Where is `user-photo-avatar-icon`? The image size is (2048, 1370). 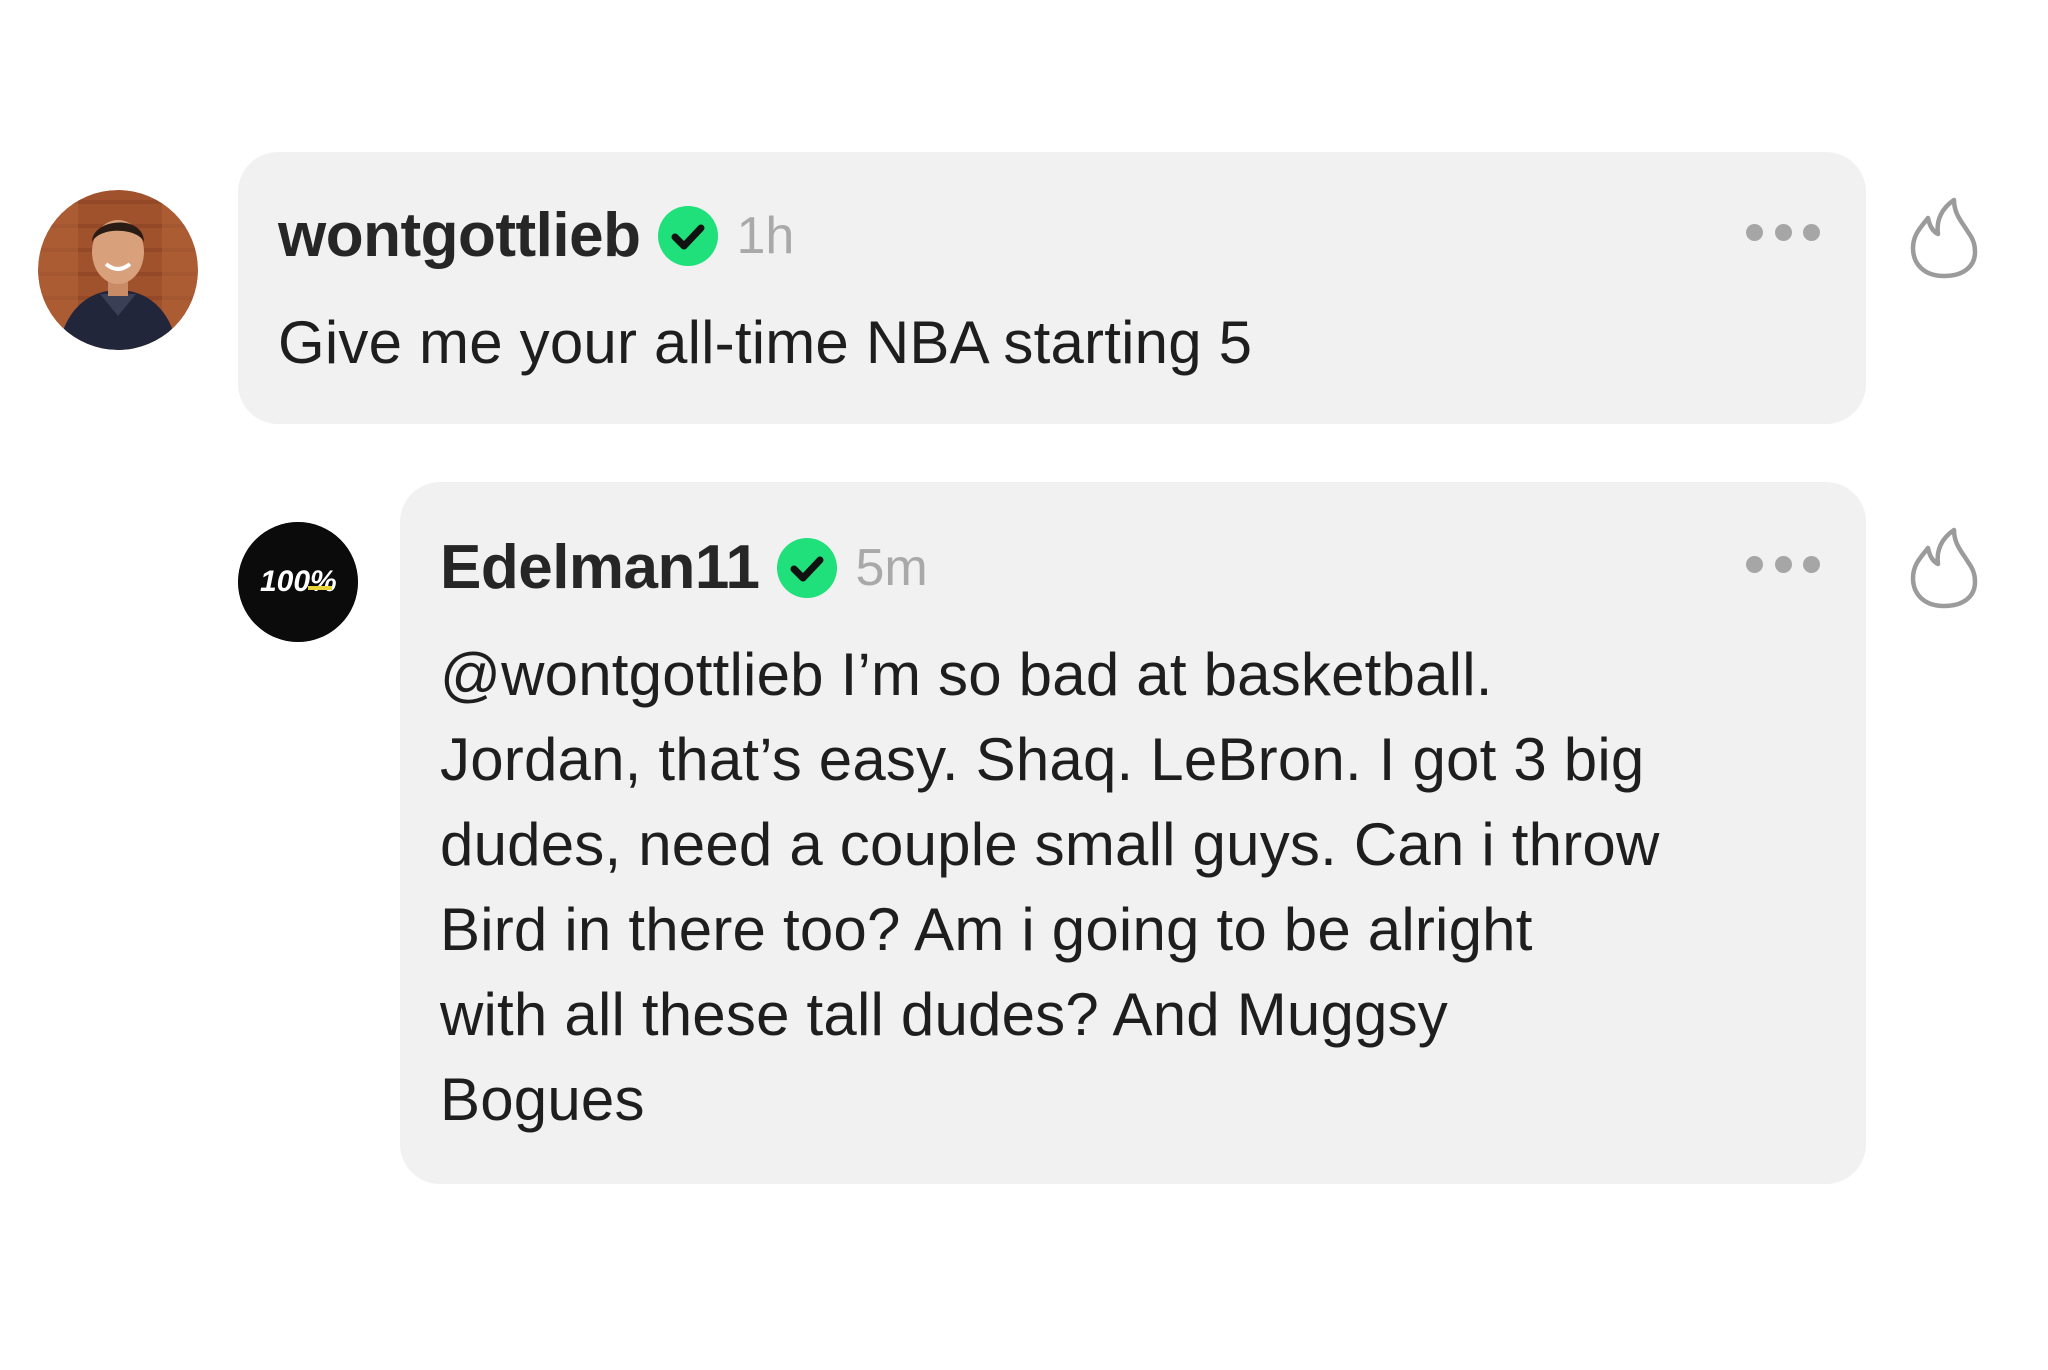
user-photo-avatar-icon is located at coordinates (118, 270).